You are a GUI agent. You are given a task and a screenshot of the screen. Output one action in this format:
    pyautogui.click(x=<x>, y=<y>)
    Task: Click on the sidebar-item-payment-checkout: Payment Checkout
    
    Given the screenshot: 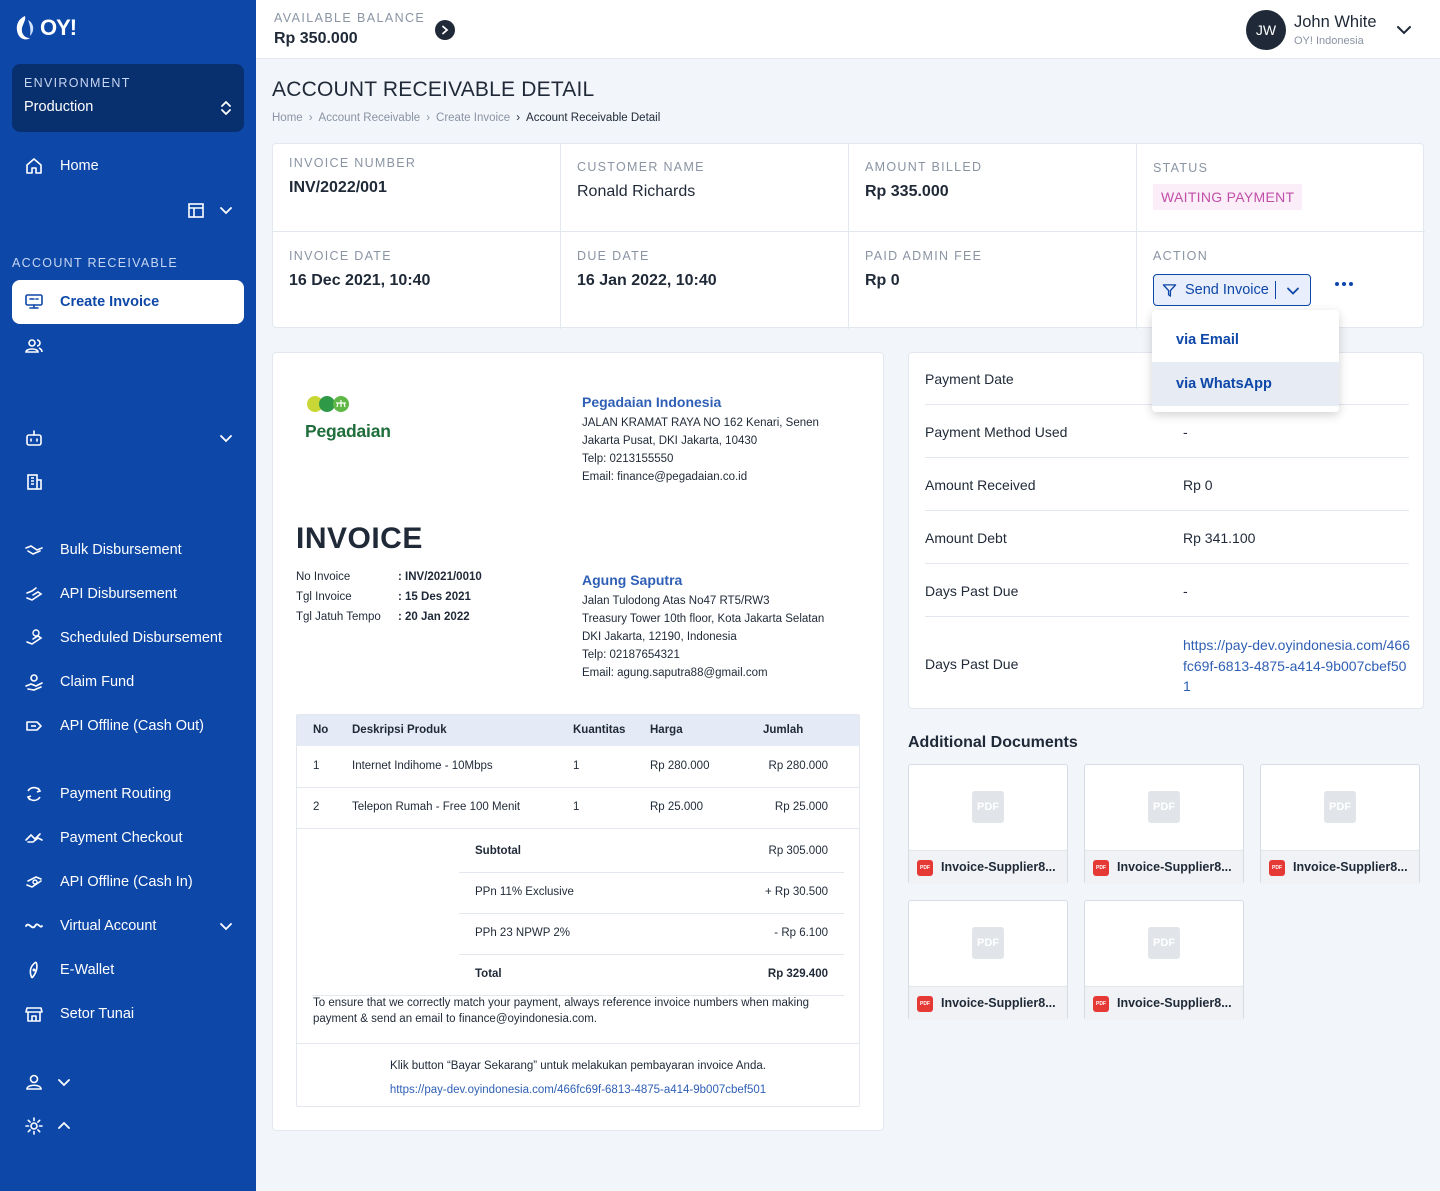 What is the action you would take?
    pyautogui.click(x=128, y=838)
    